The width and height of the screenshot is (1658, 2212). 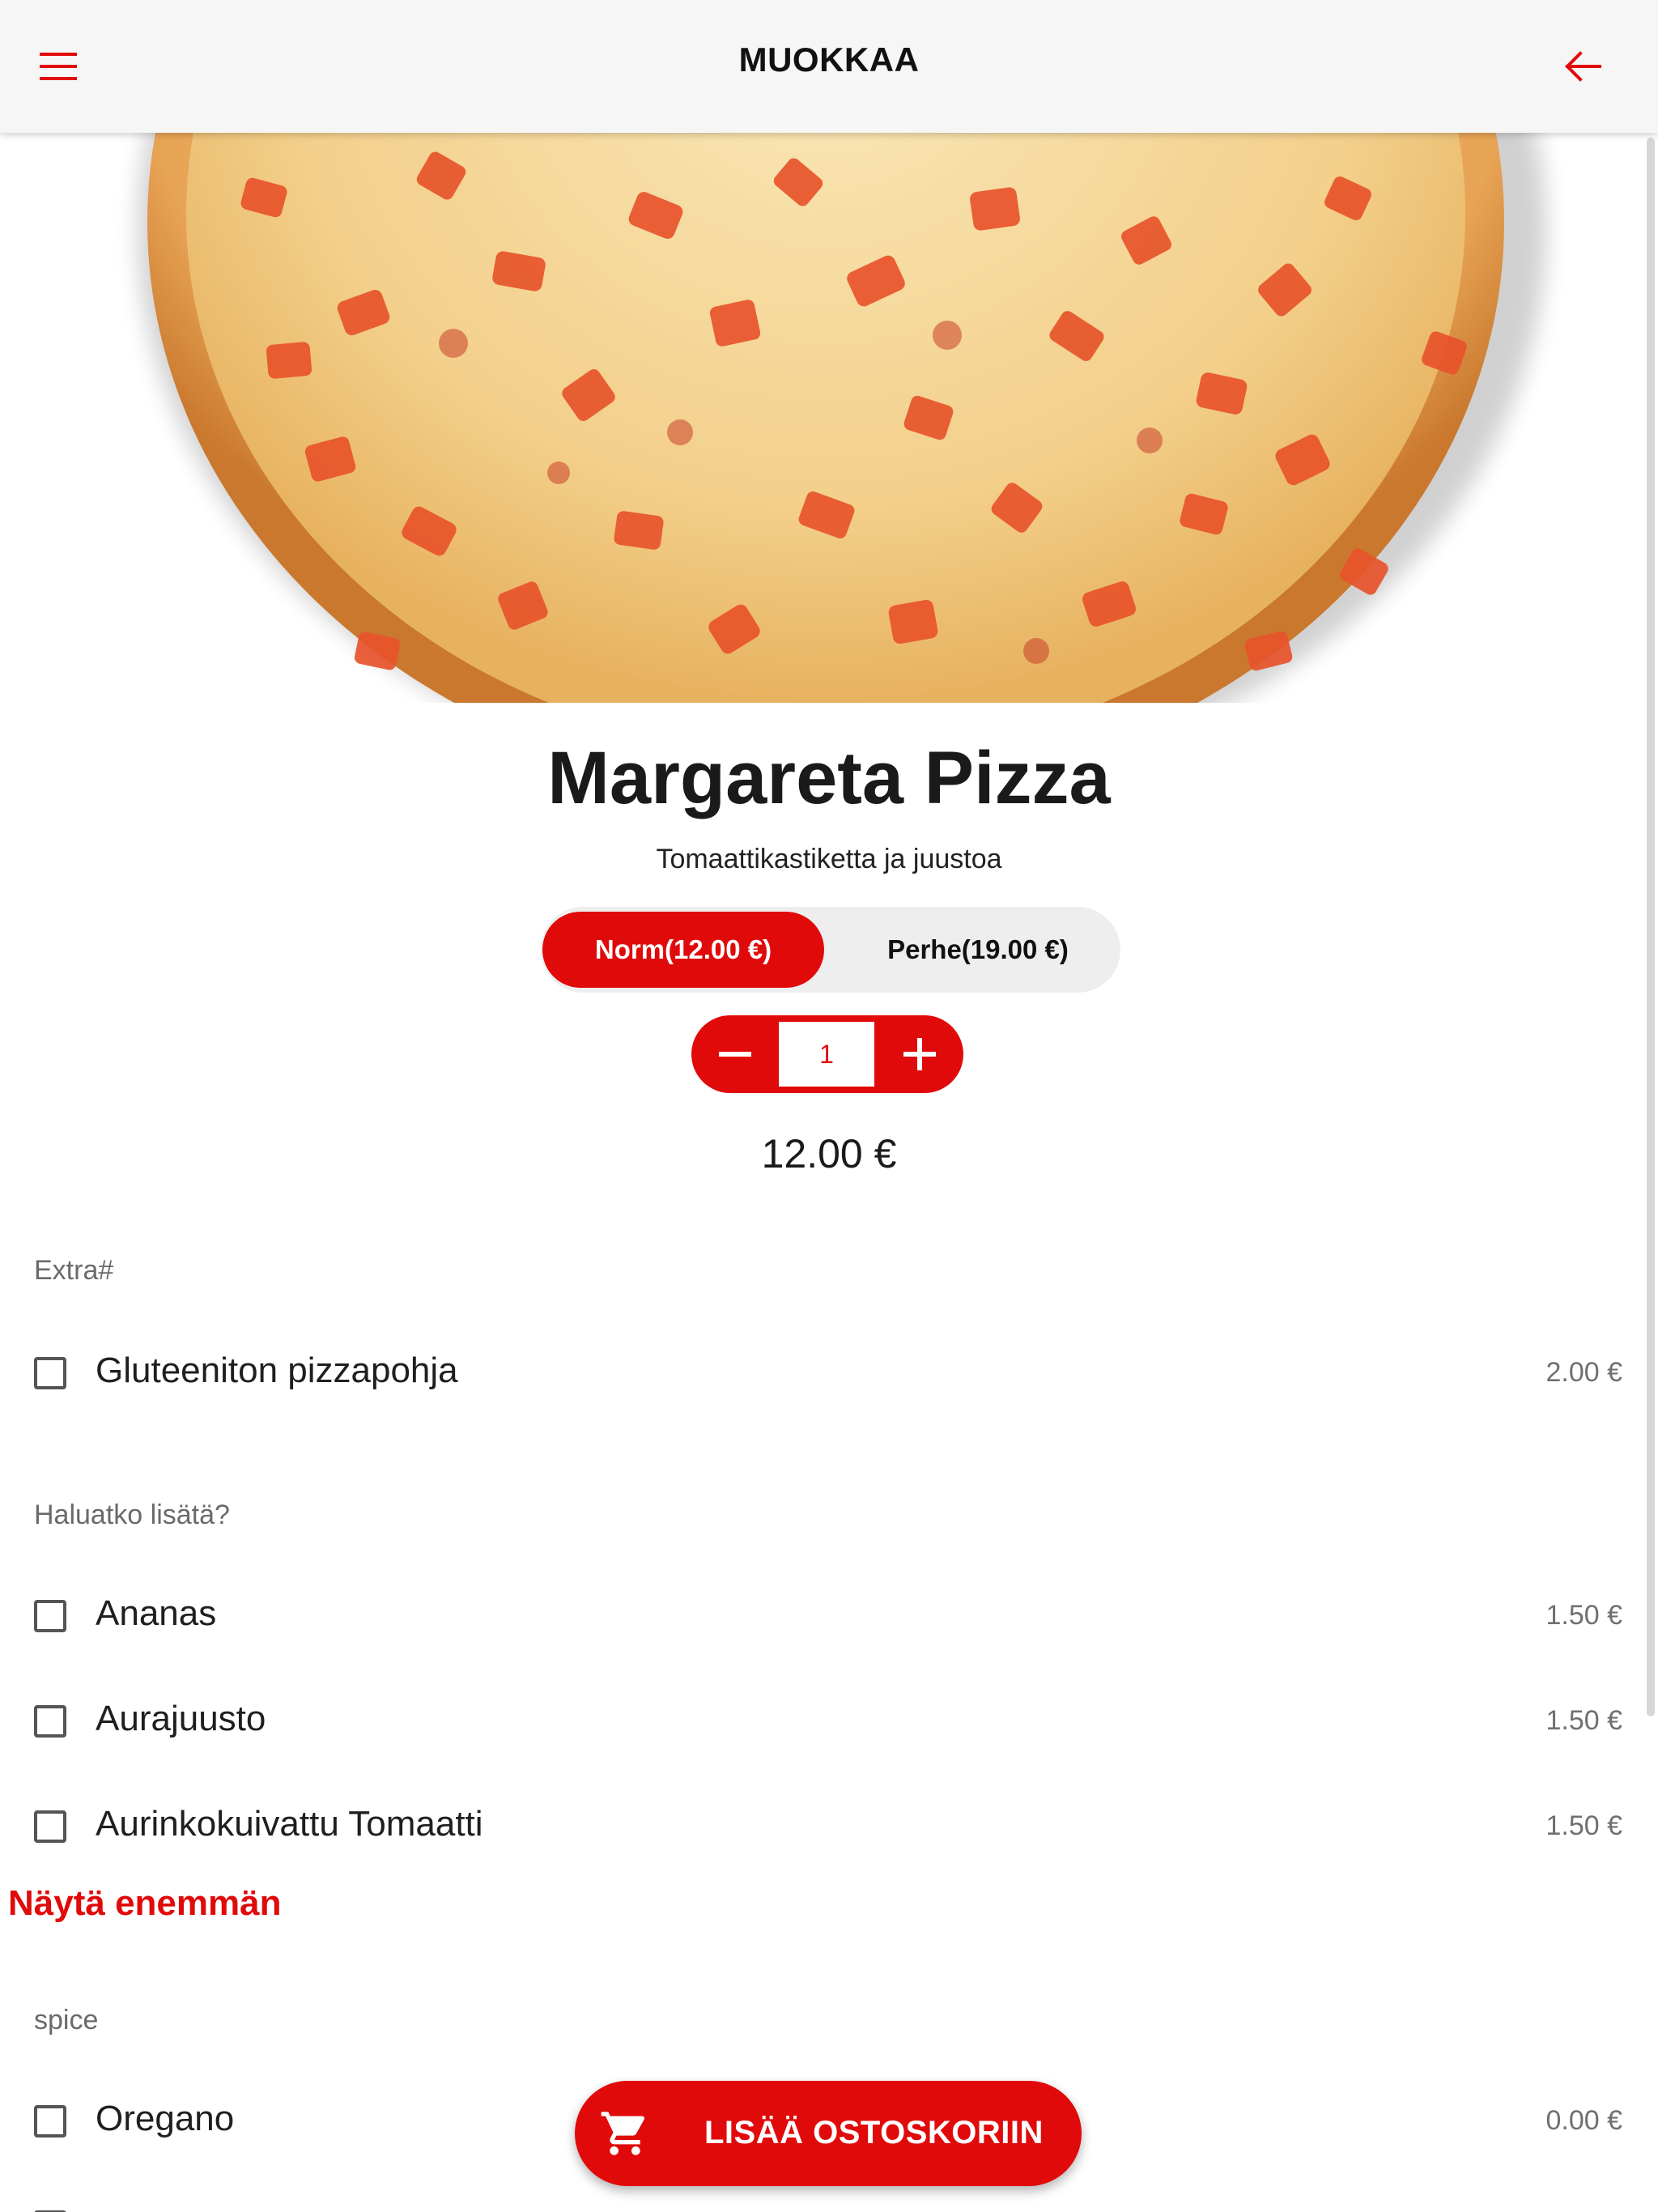 What do you see at coordinates (66, 2020) in the screenshot?
I see `group-label-spice: spice` at bounding box center [66, 2020].